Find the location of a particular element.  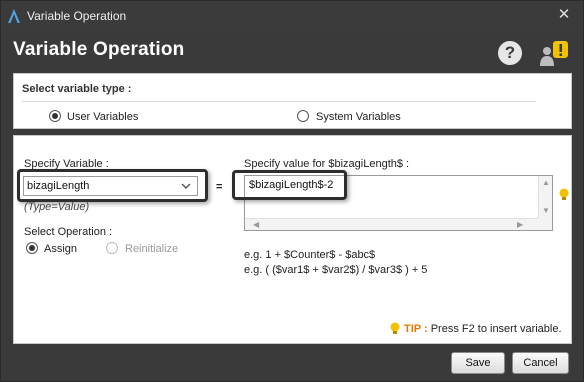

user-variables-radio is located at coordinates (55, 116).